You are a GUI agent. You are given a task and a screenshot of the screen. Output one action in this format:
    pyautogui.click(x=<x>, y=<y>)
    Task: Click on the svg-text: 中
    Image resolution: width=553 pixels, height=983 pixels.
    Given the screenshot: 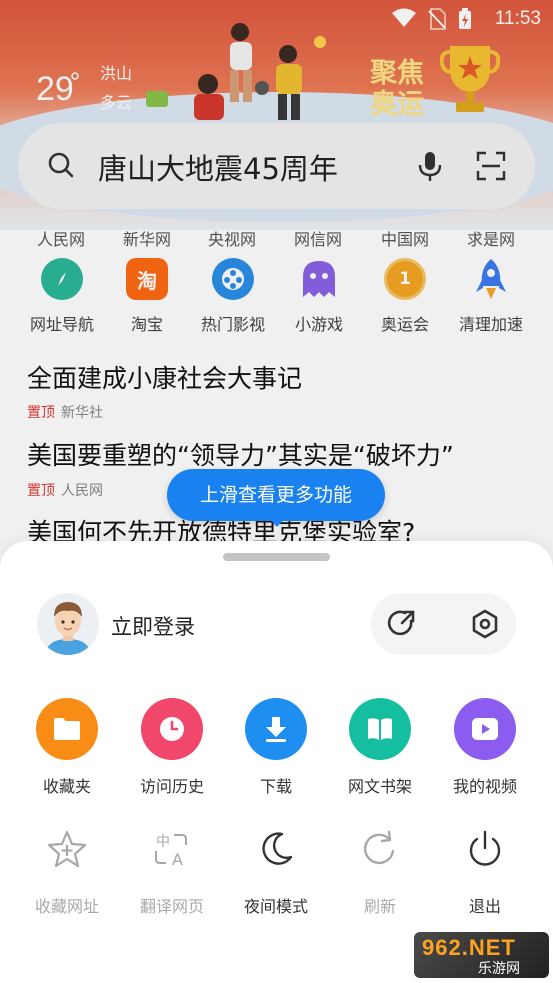 What is the action you would take?
    pyautogui.click(x=163, y=842)
    